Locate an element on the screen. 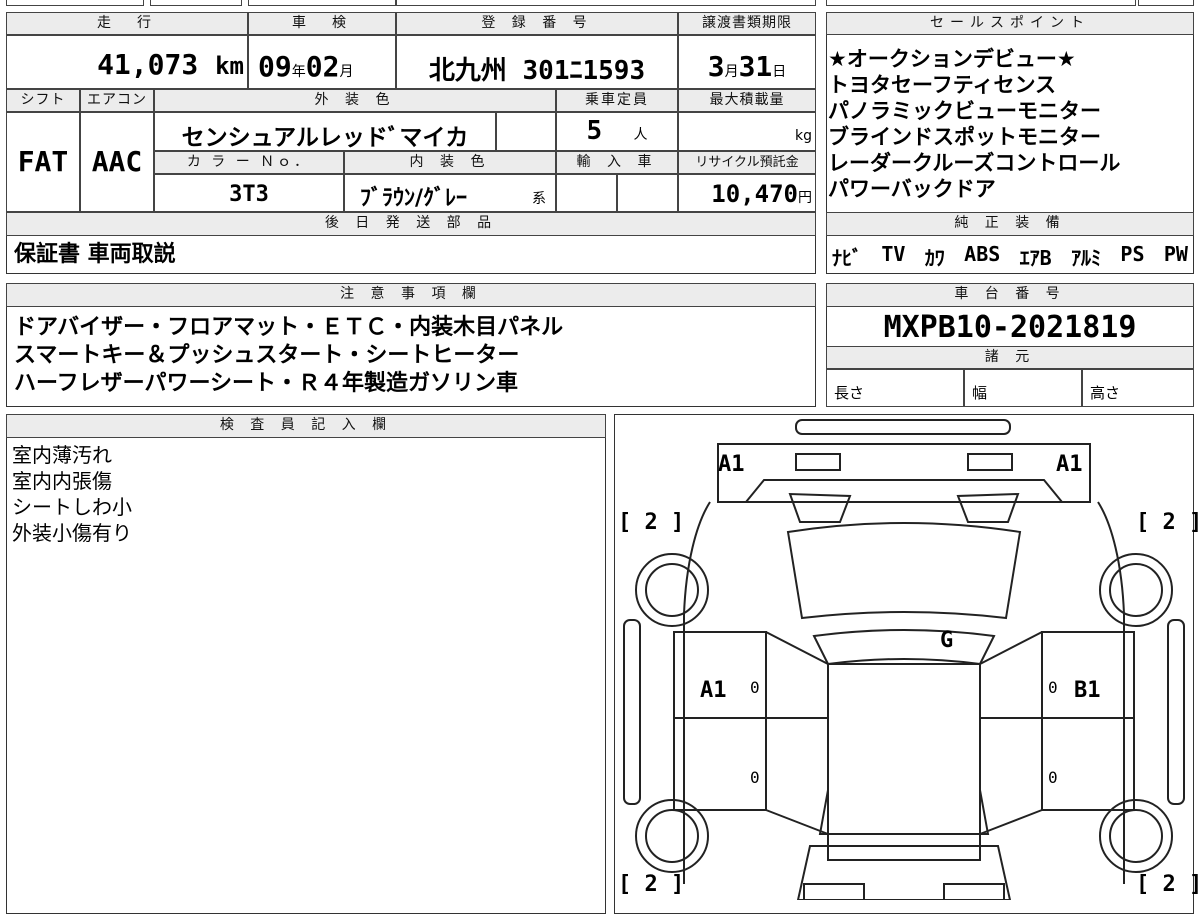 Image resolution: width=1200 pixels, height=914 pixels. sales-points-header: セールスポイント is located at coordinates (1010, 23).